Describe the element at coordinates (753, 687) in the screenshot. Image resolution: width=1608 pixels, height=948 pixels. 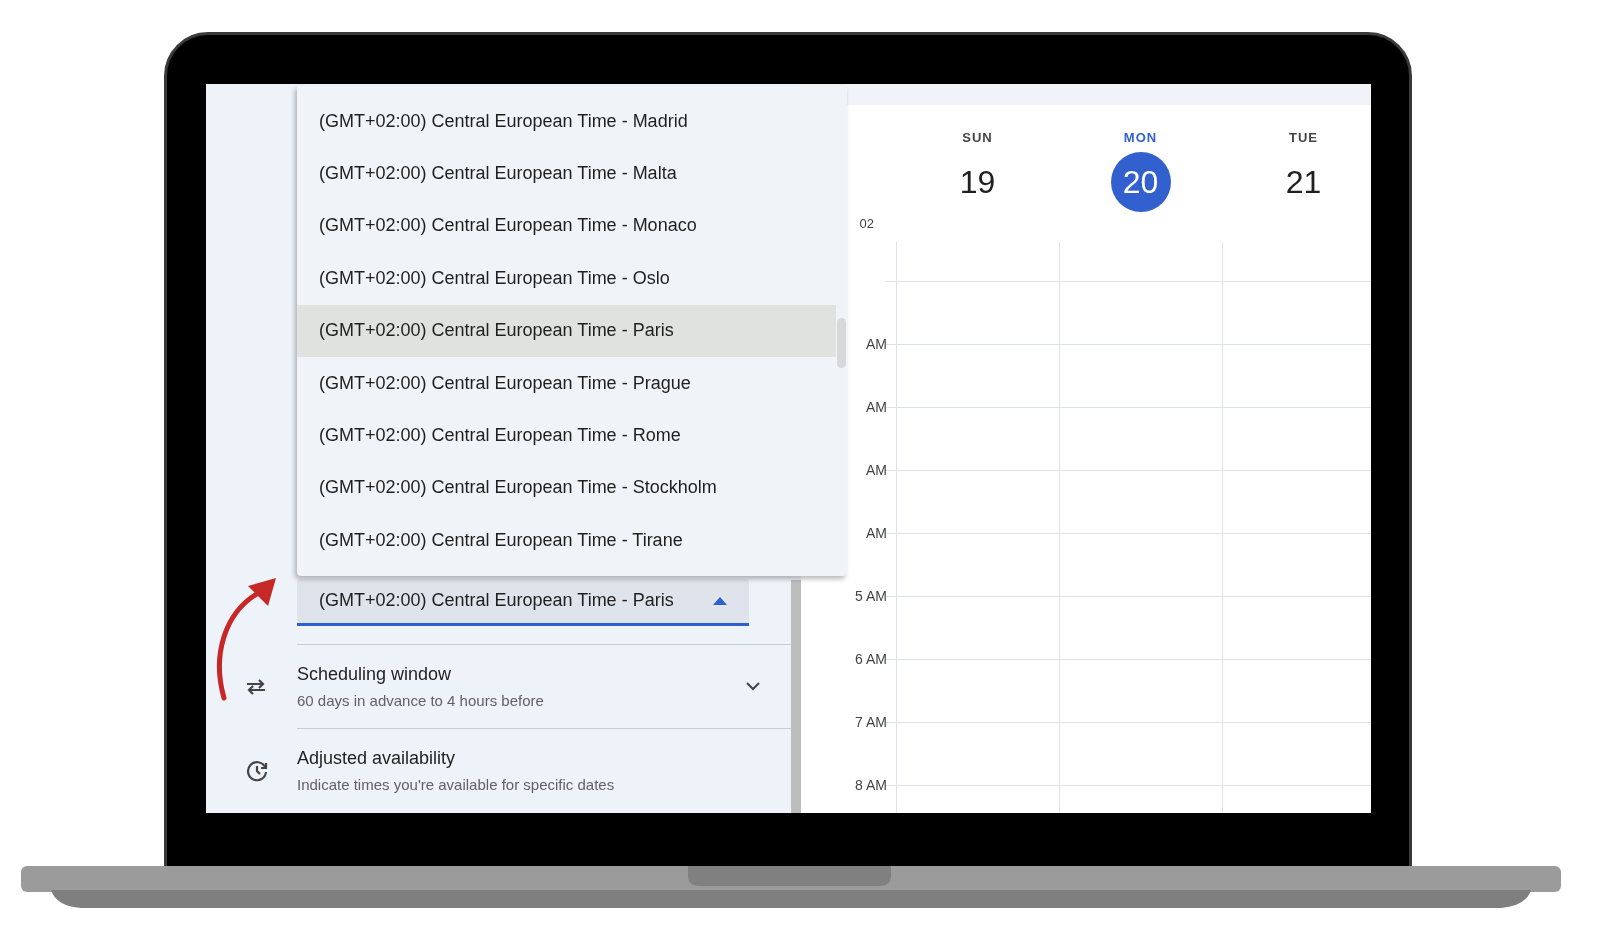
I see `chevron-down-icon` at that location.